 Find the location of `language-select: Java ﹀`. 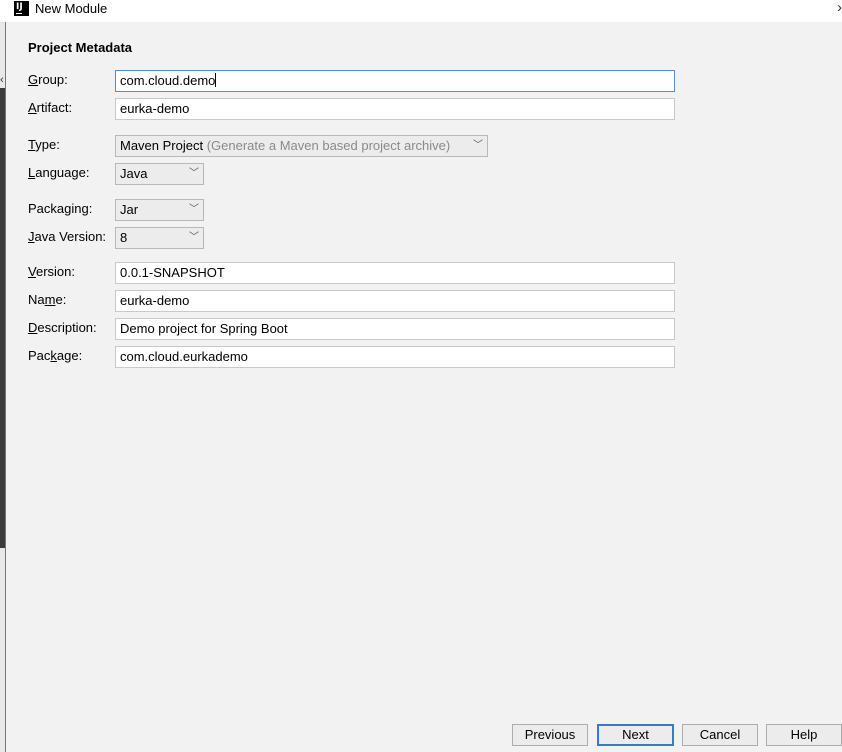

language-select: Java ﹀ is located at coordinates (159, 174).